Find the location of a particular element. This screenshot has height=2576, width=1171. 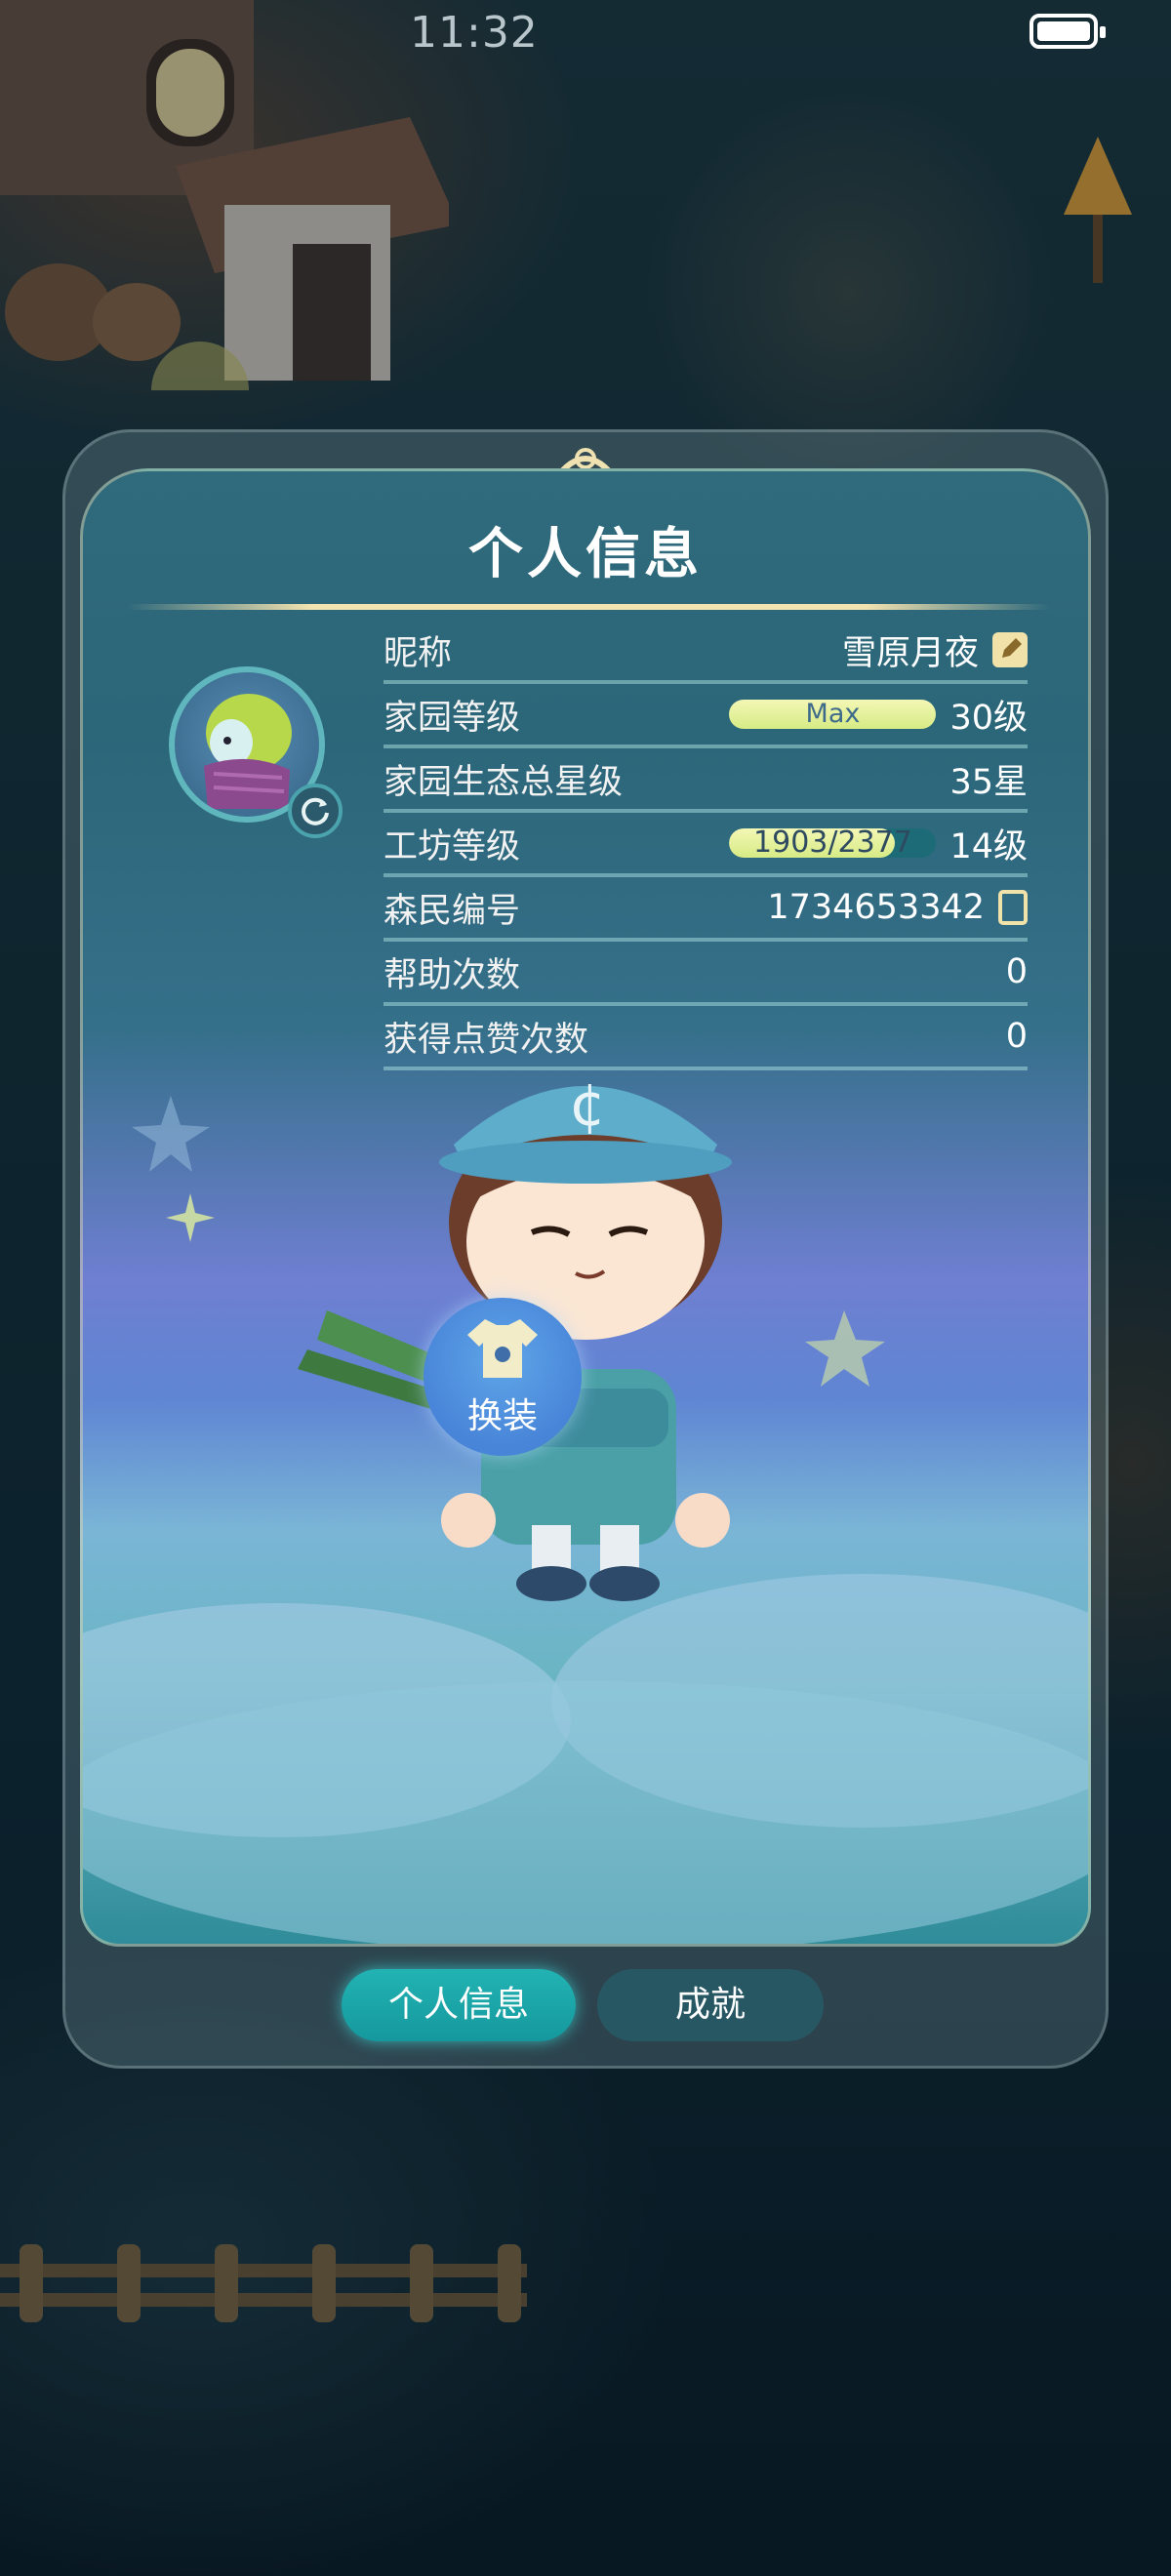

workshop-xp-text: 1903/2377 is located at coordinates (832, 843).